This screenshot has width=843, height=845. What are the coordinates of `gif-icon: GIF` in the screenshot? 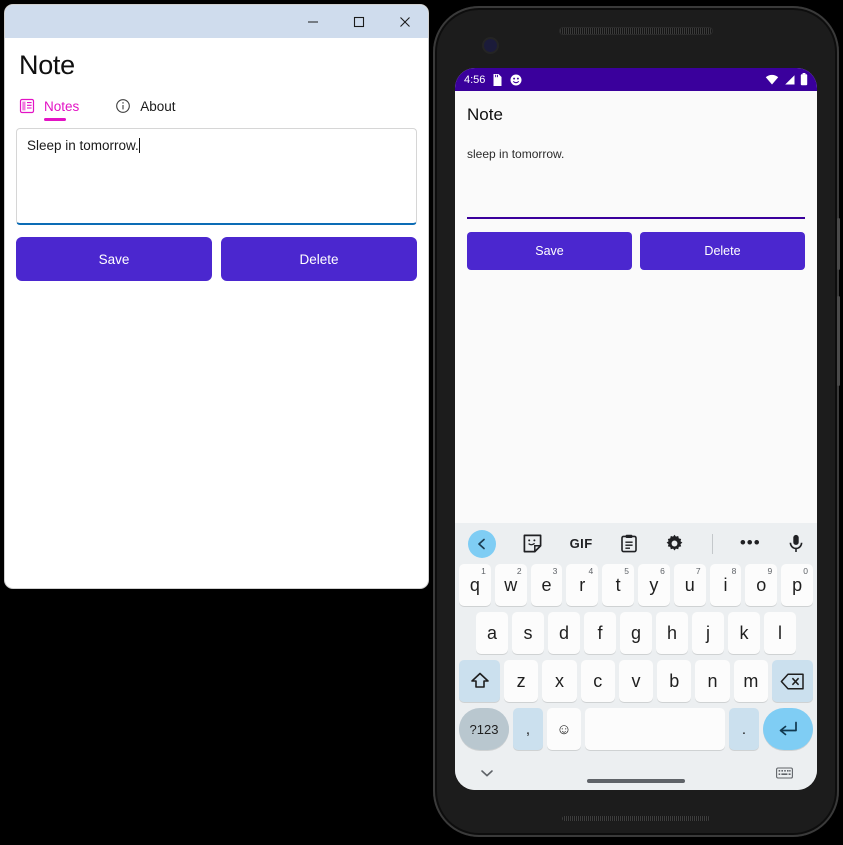 It's located at (581, 543).